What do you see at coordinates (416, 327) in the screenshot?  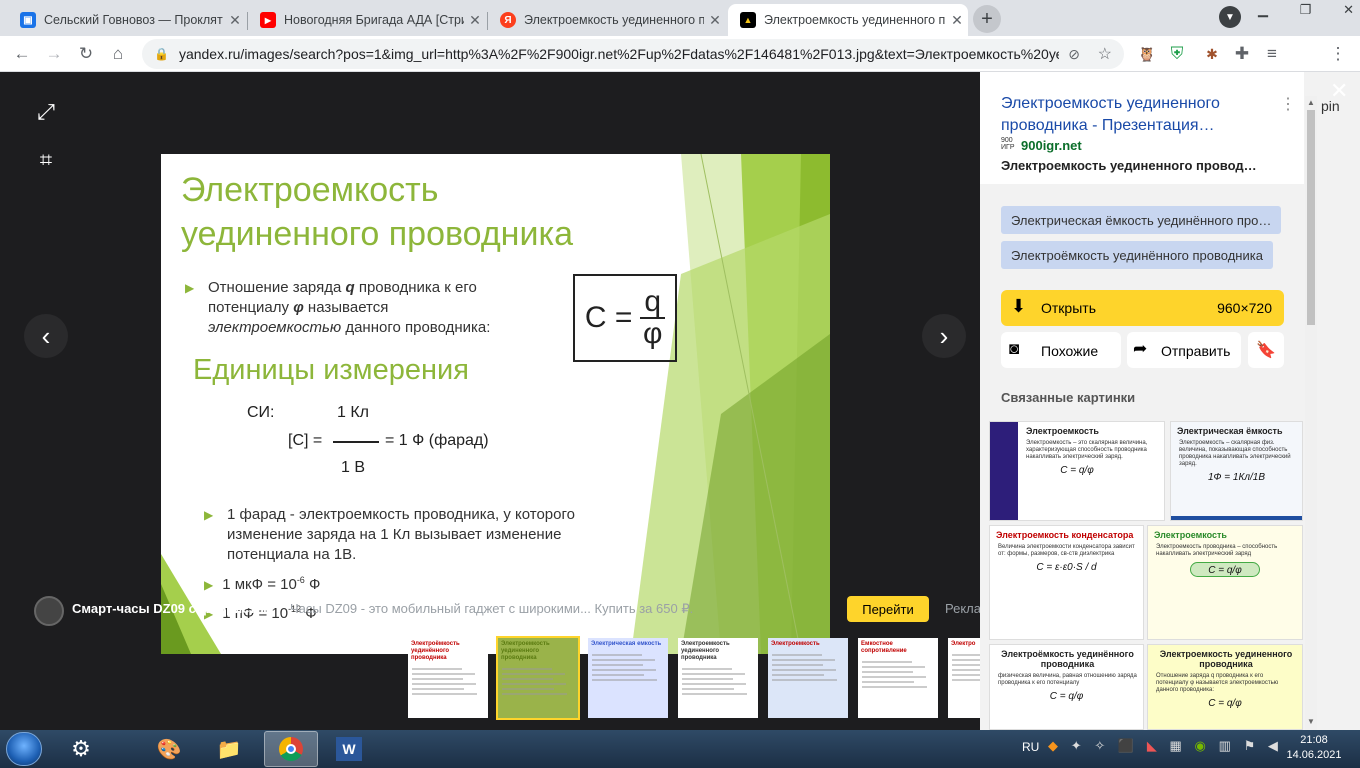 I see `text: данного проводника:` at bounding box center [416, 327].